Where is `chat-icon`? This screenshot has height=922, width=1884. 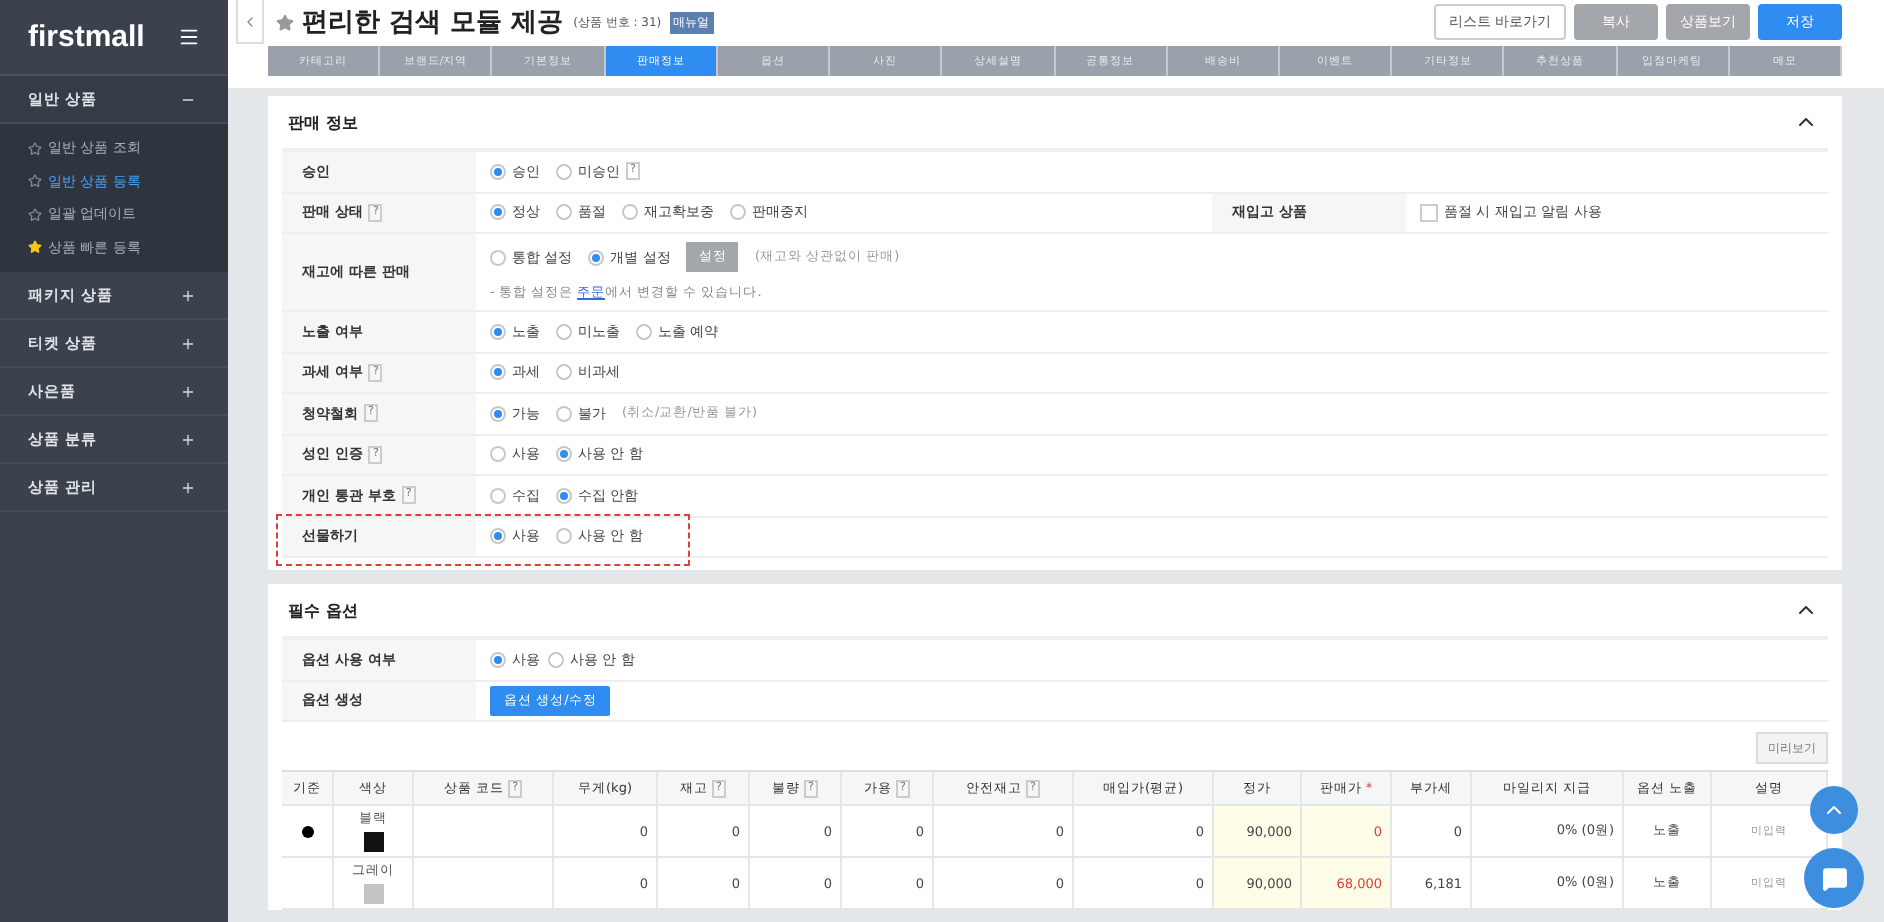 chat-icon is located at coordinates (1834, 878).